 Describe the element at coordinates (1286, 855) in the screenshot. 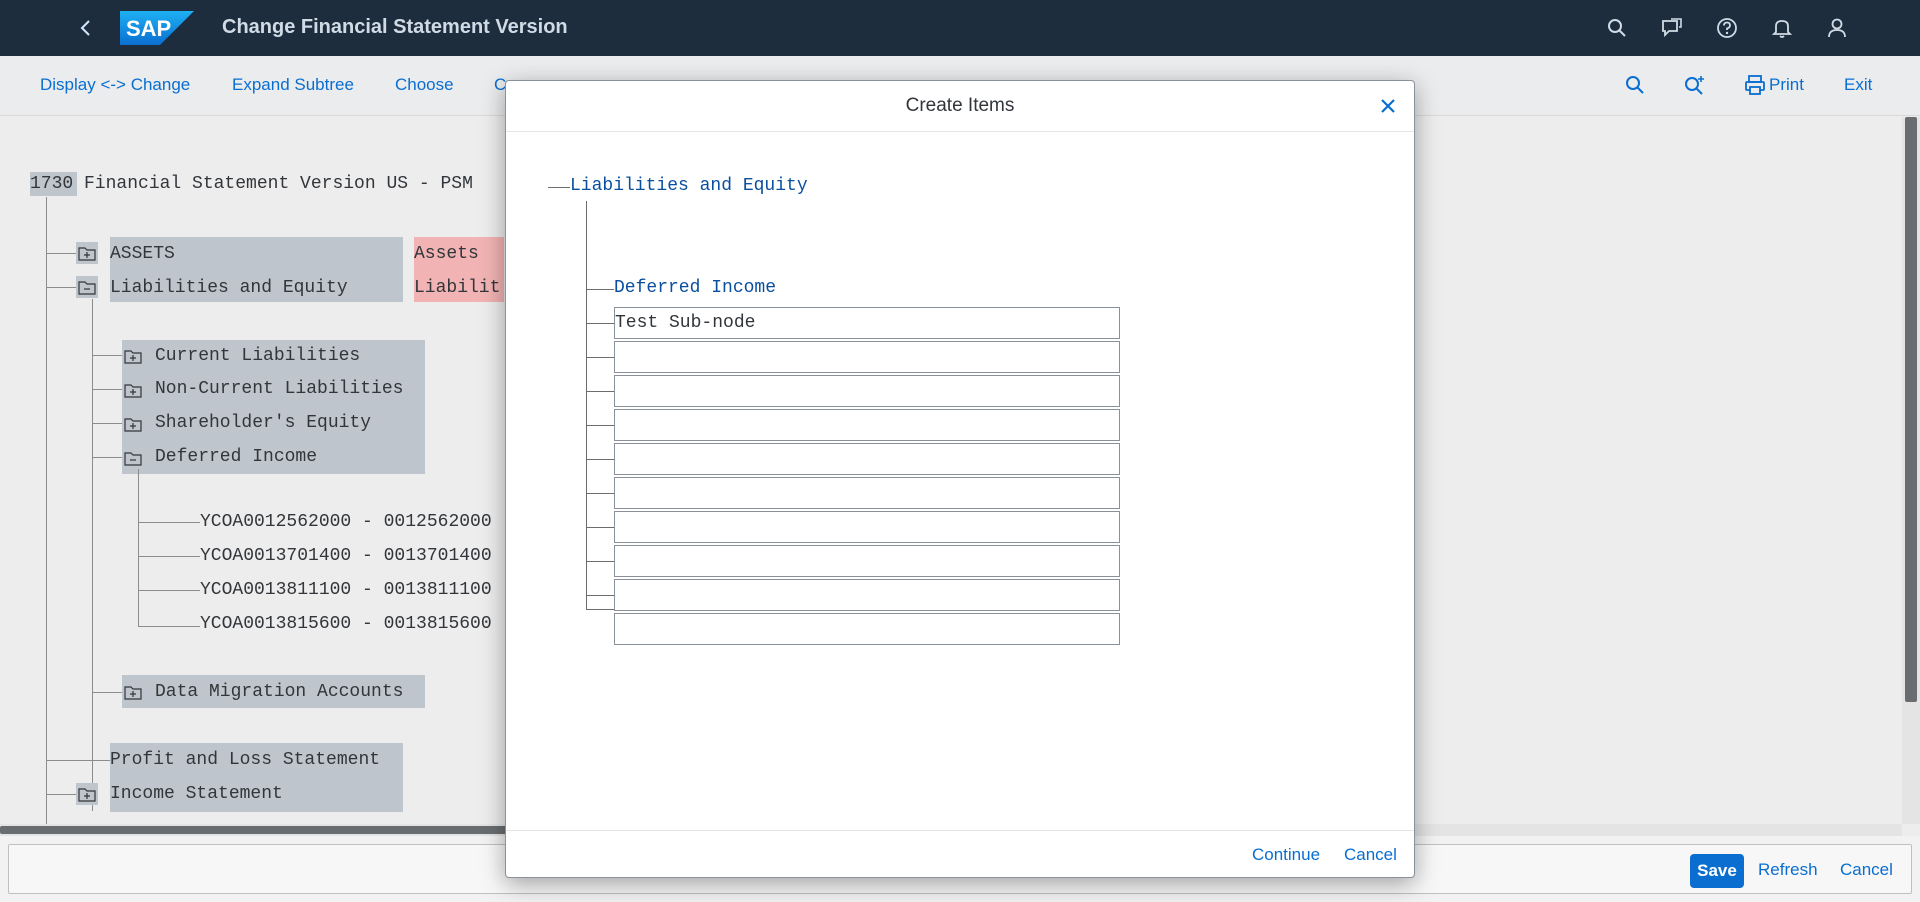

I see `continue-button: Continue` at that location.